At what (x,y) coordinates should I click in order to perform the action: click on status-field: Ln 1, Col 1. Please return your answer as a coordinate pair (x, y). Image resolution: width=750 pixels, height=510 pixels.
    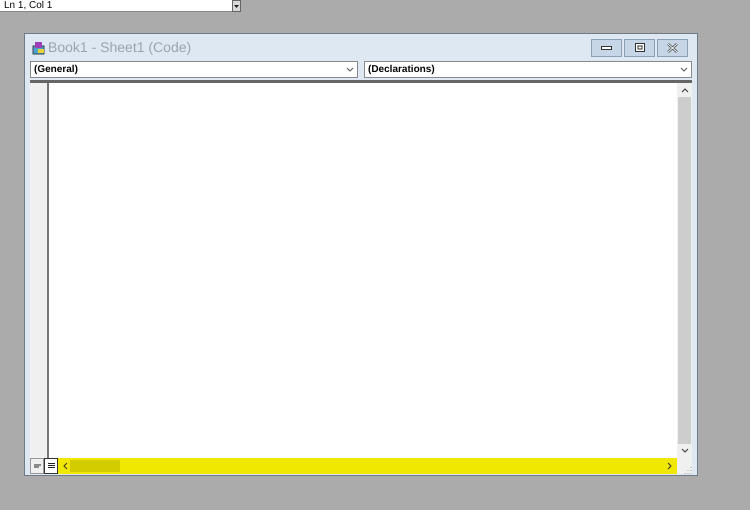
    Looking at the image, I should click on (116, 6).